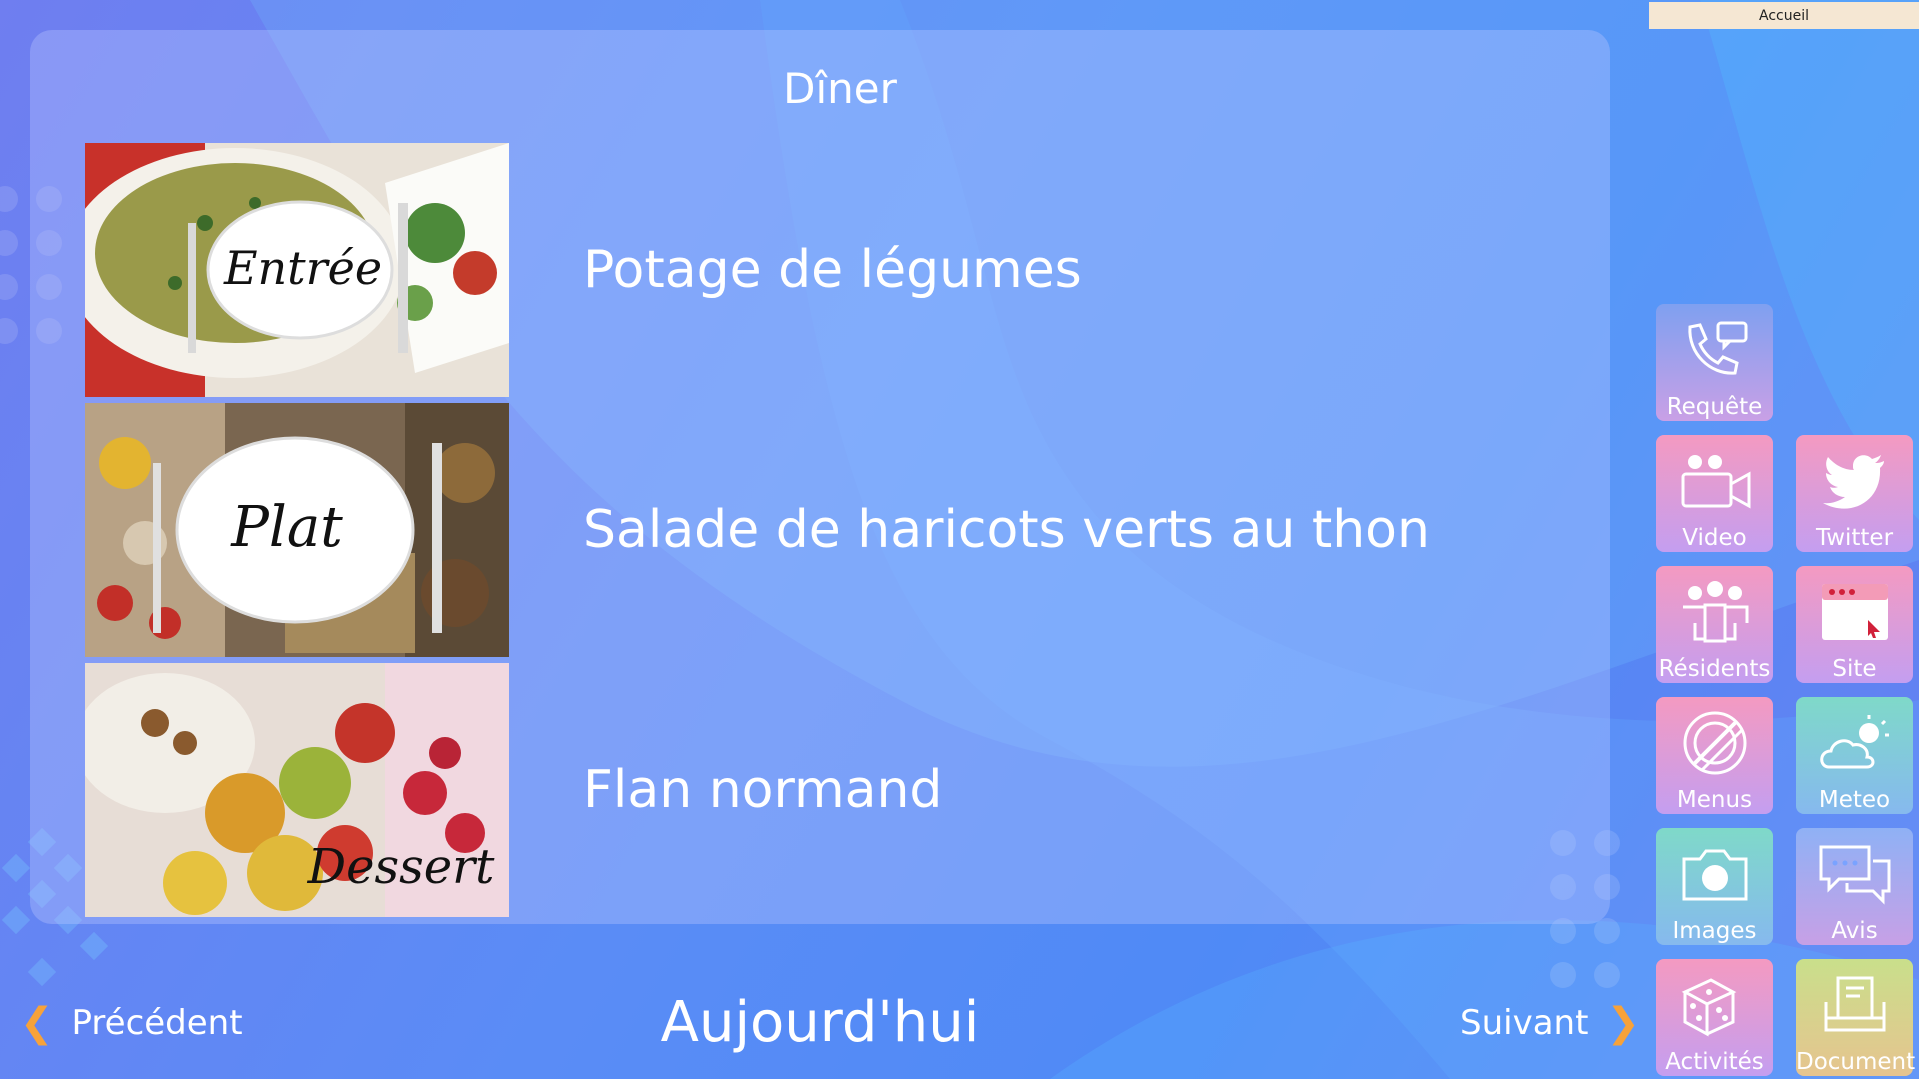  What do you see at coordinates (1854, 800) in the screenshot?
I see `tile-label: Meteo` at bounding box center [1854, 800].